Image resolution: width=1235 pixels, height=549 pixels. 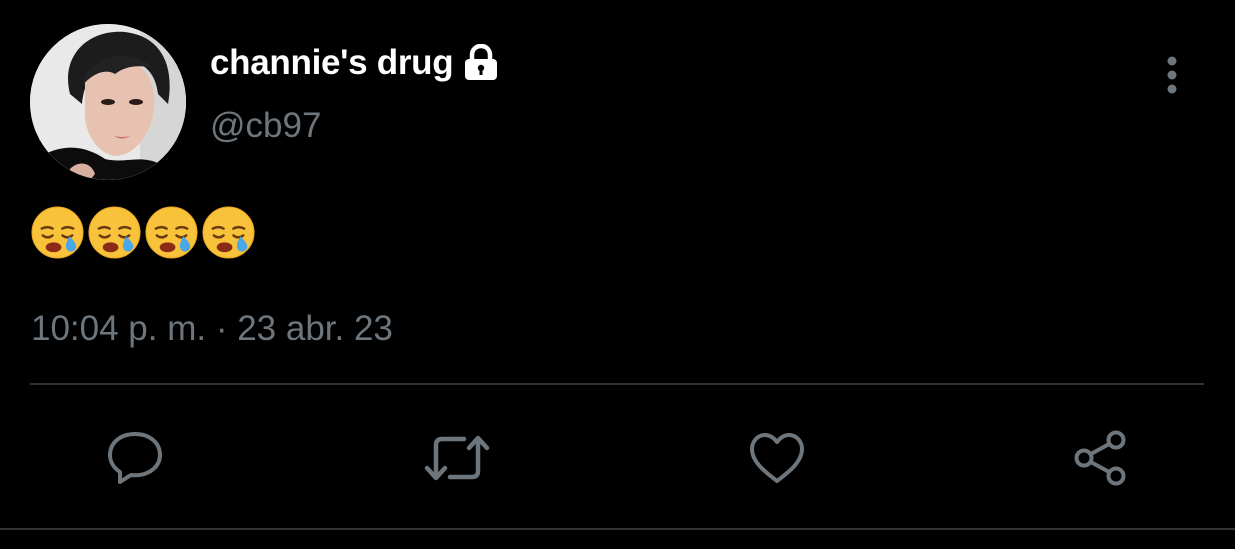 I want to click on speech-bubble-icon, so click(x=135, y=458).